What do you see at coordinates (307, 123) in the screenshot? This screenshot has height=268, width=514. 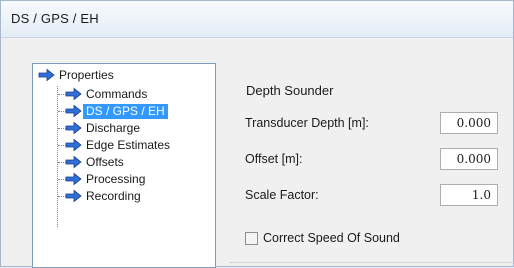 I see `transducer-depth-label: Transducer Depth [m]:` at bounding box center [307, 123].